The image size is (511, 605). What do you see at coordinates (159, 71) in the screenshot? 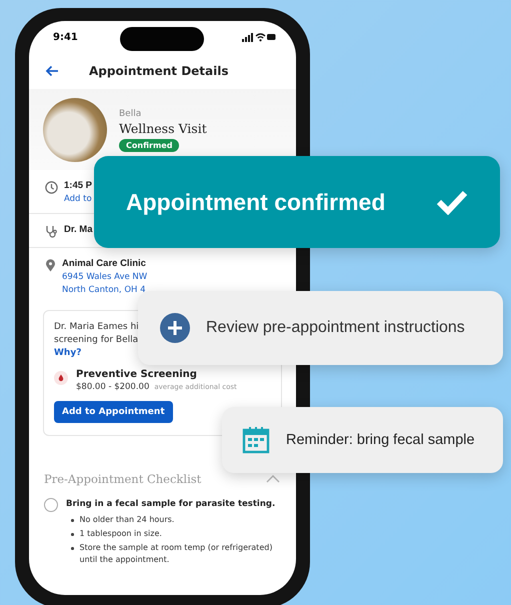
I see `screen-title: Appointment Details` at bounding box center [159, 71].